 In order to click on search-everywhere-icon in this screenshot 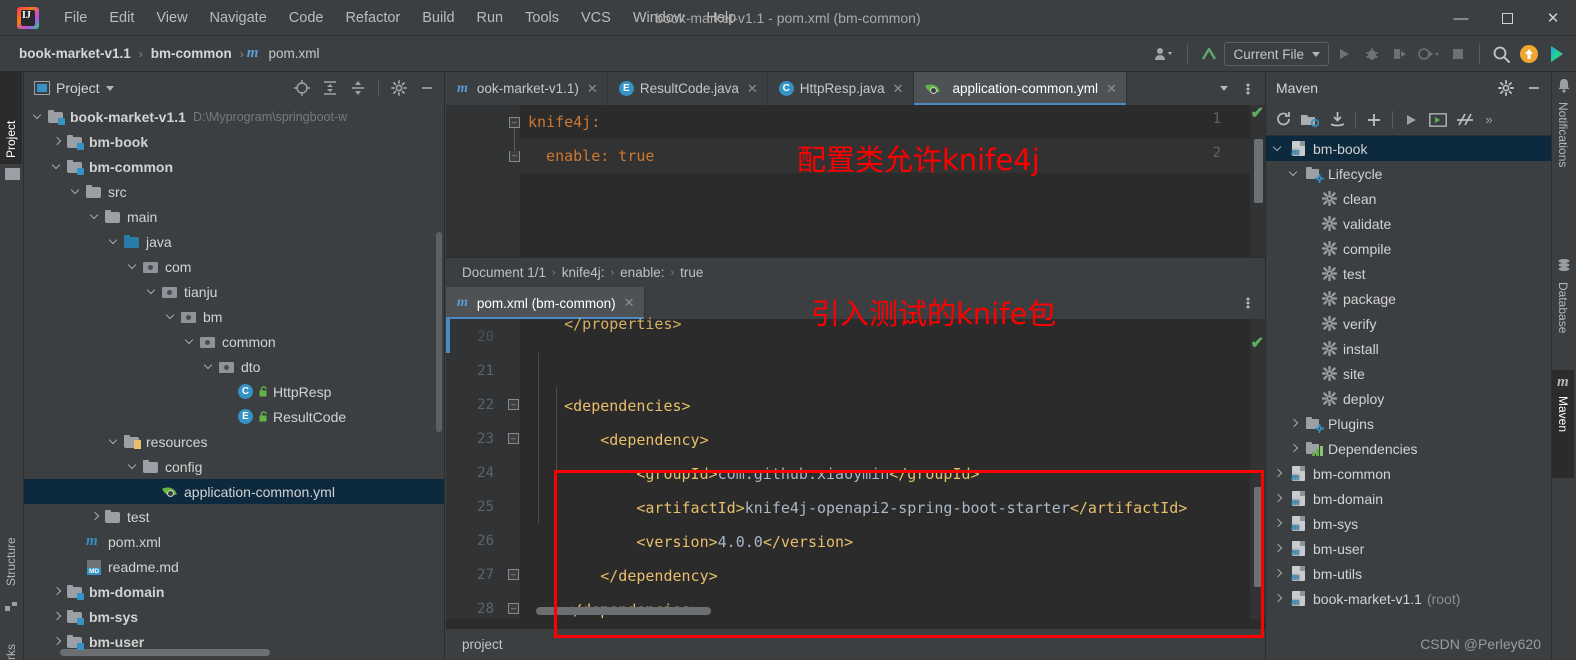, I will do `click(1501, 54)`.